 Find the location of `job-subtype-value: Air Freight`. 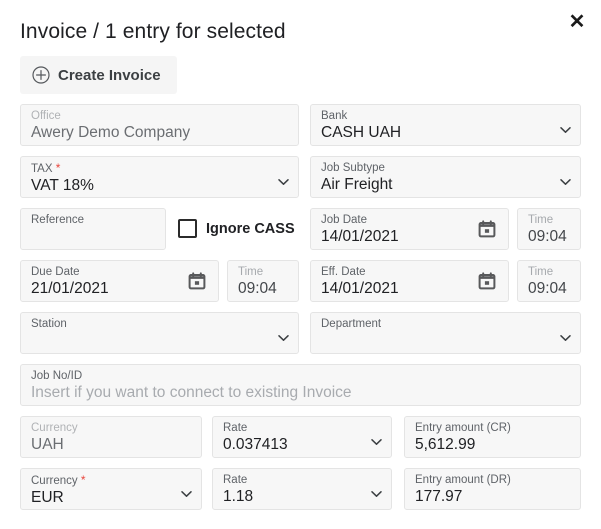

job-subtype-value: Air Freight is located at coordinates (357, 184).